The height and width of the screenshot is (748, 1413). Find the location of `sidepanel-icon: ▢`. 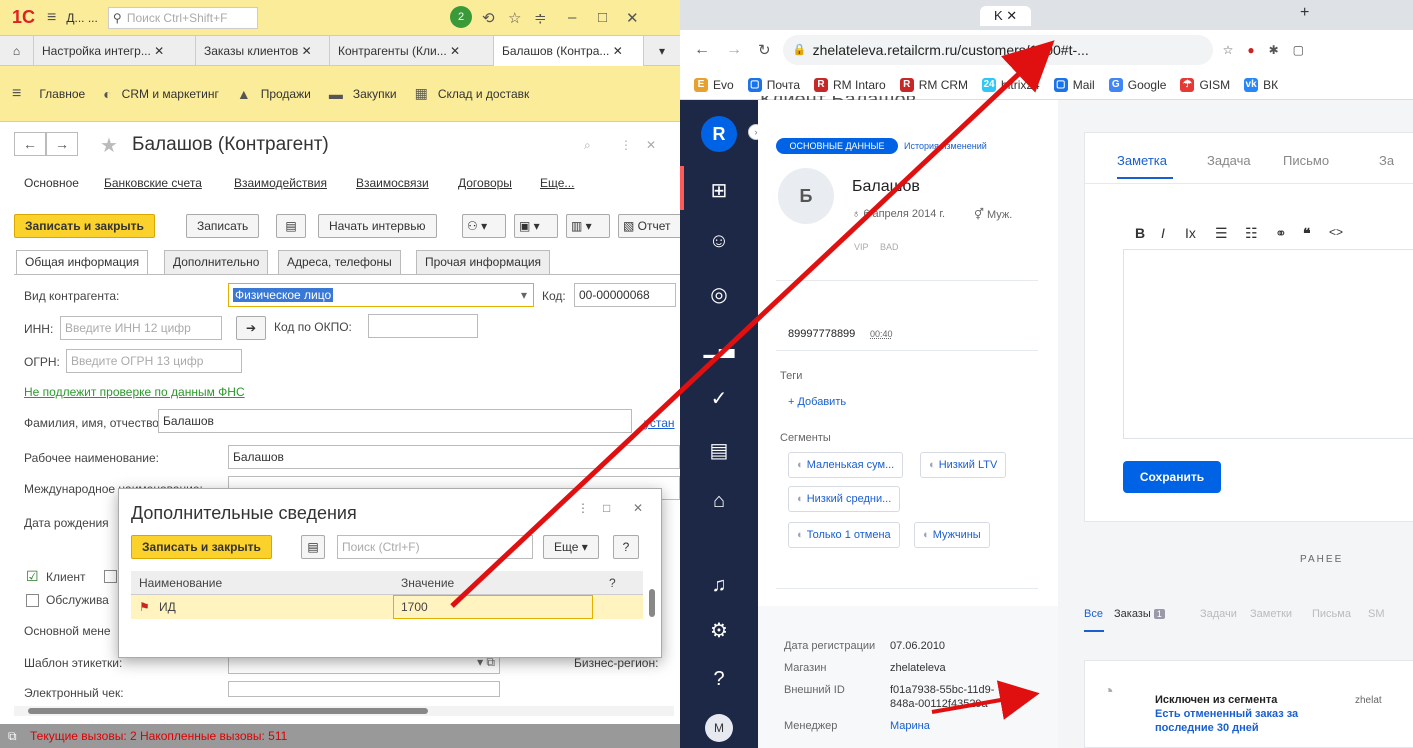

sidepanel-icon: ▢ is located at coordinates (1298, 50).